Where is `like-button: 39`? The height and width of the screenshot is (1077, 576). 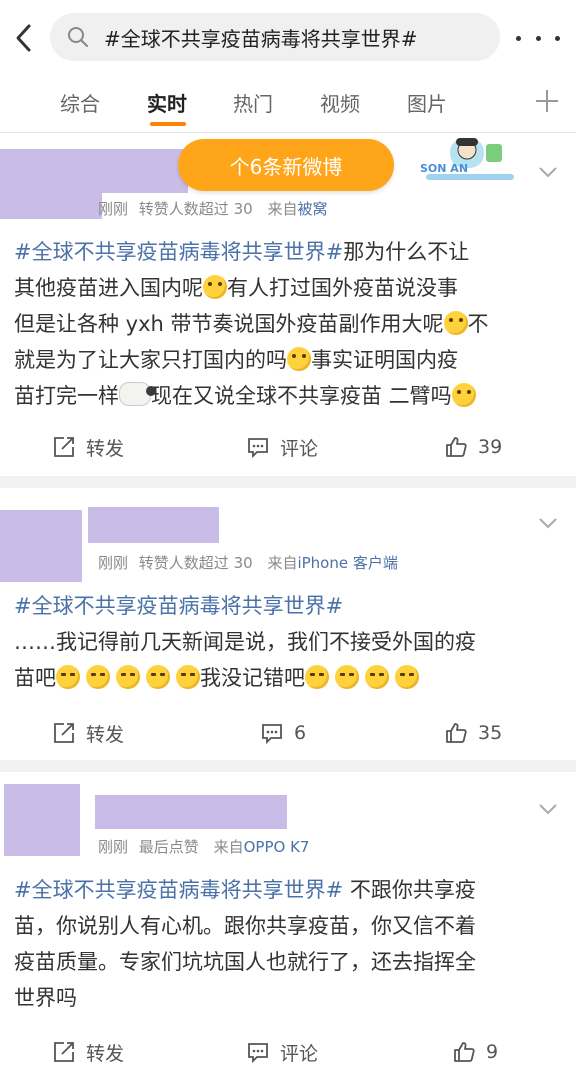 like-button: 39 is located at coordinates (473, 447).